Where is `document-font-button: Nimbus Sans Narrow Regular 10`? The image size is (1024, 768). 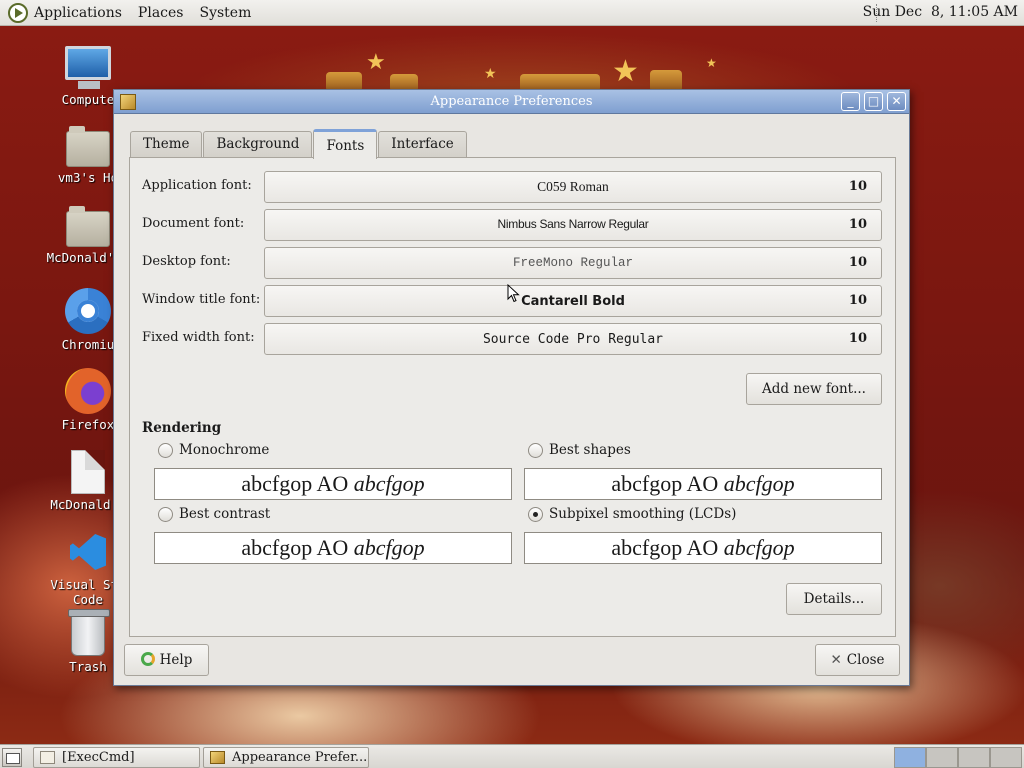
document-font-button: Nimbus Sans Narrow Regular 10 is located at coordinates (573, 225).